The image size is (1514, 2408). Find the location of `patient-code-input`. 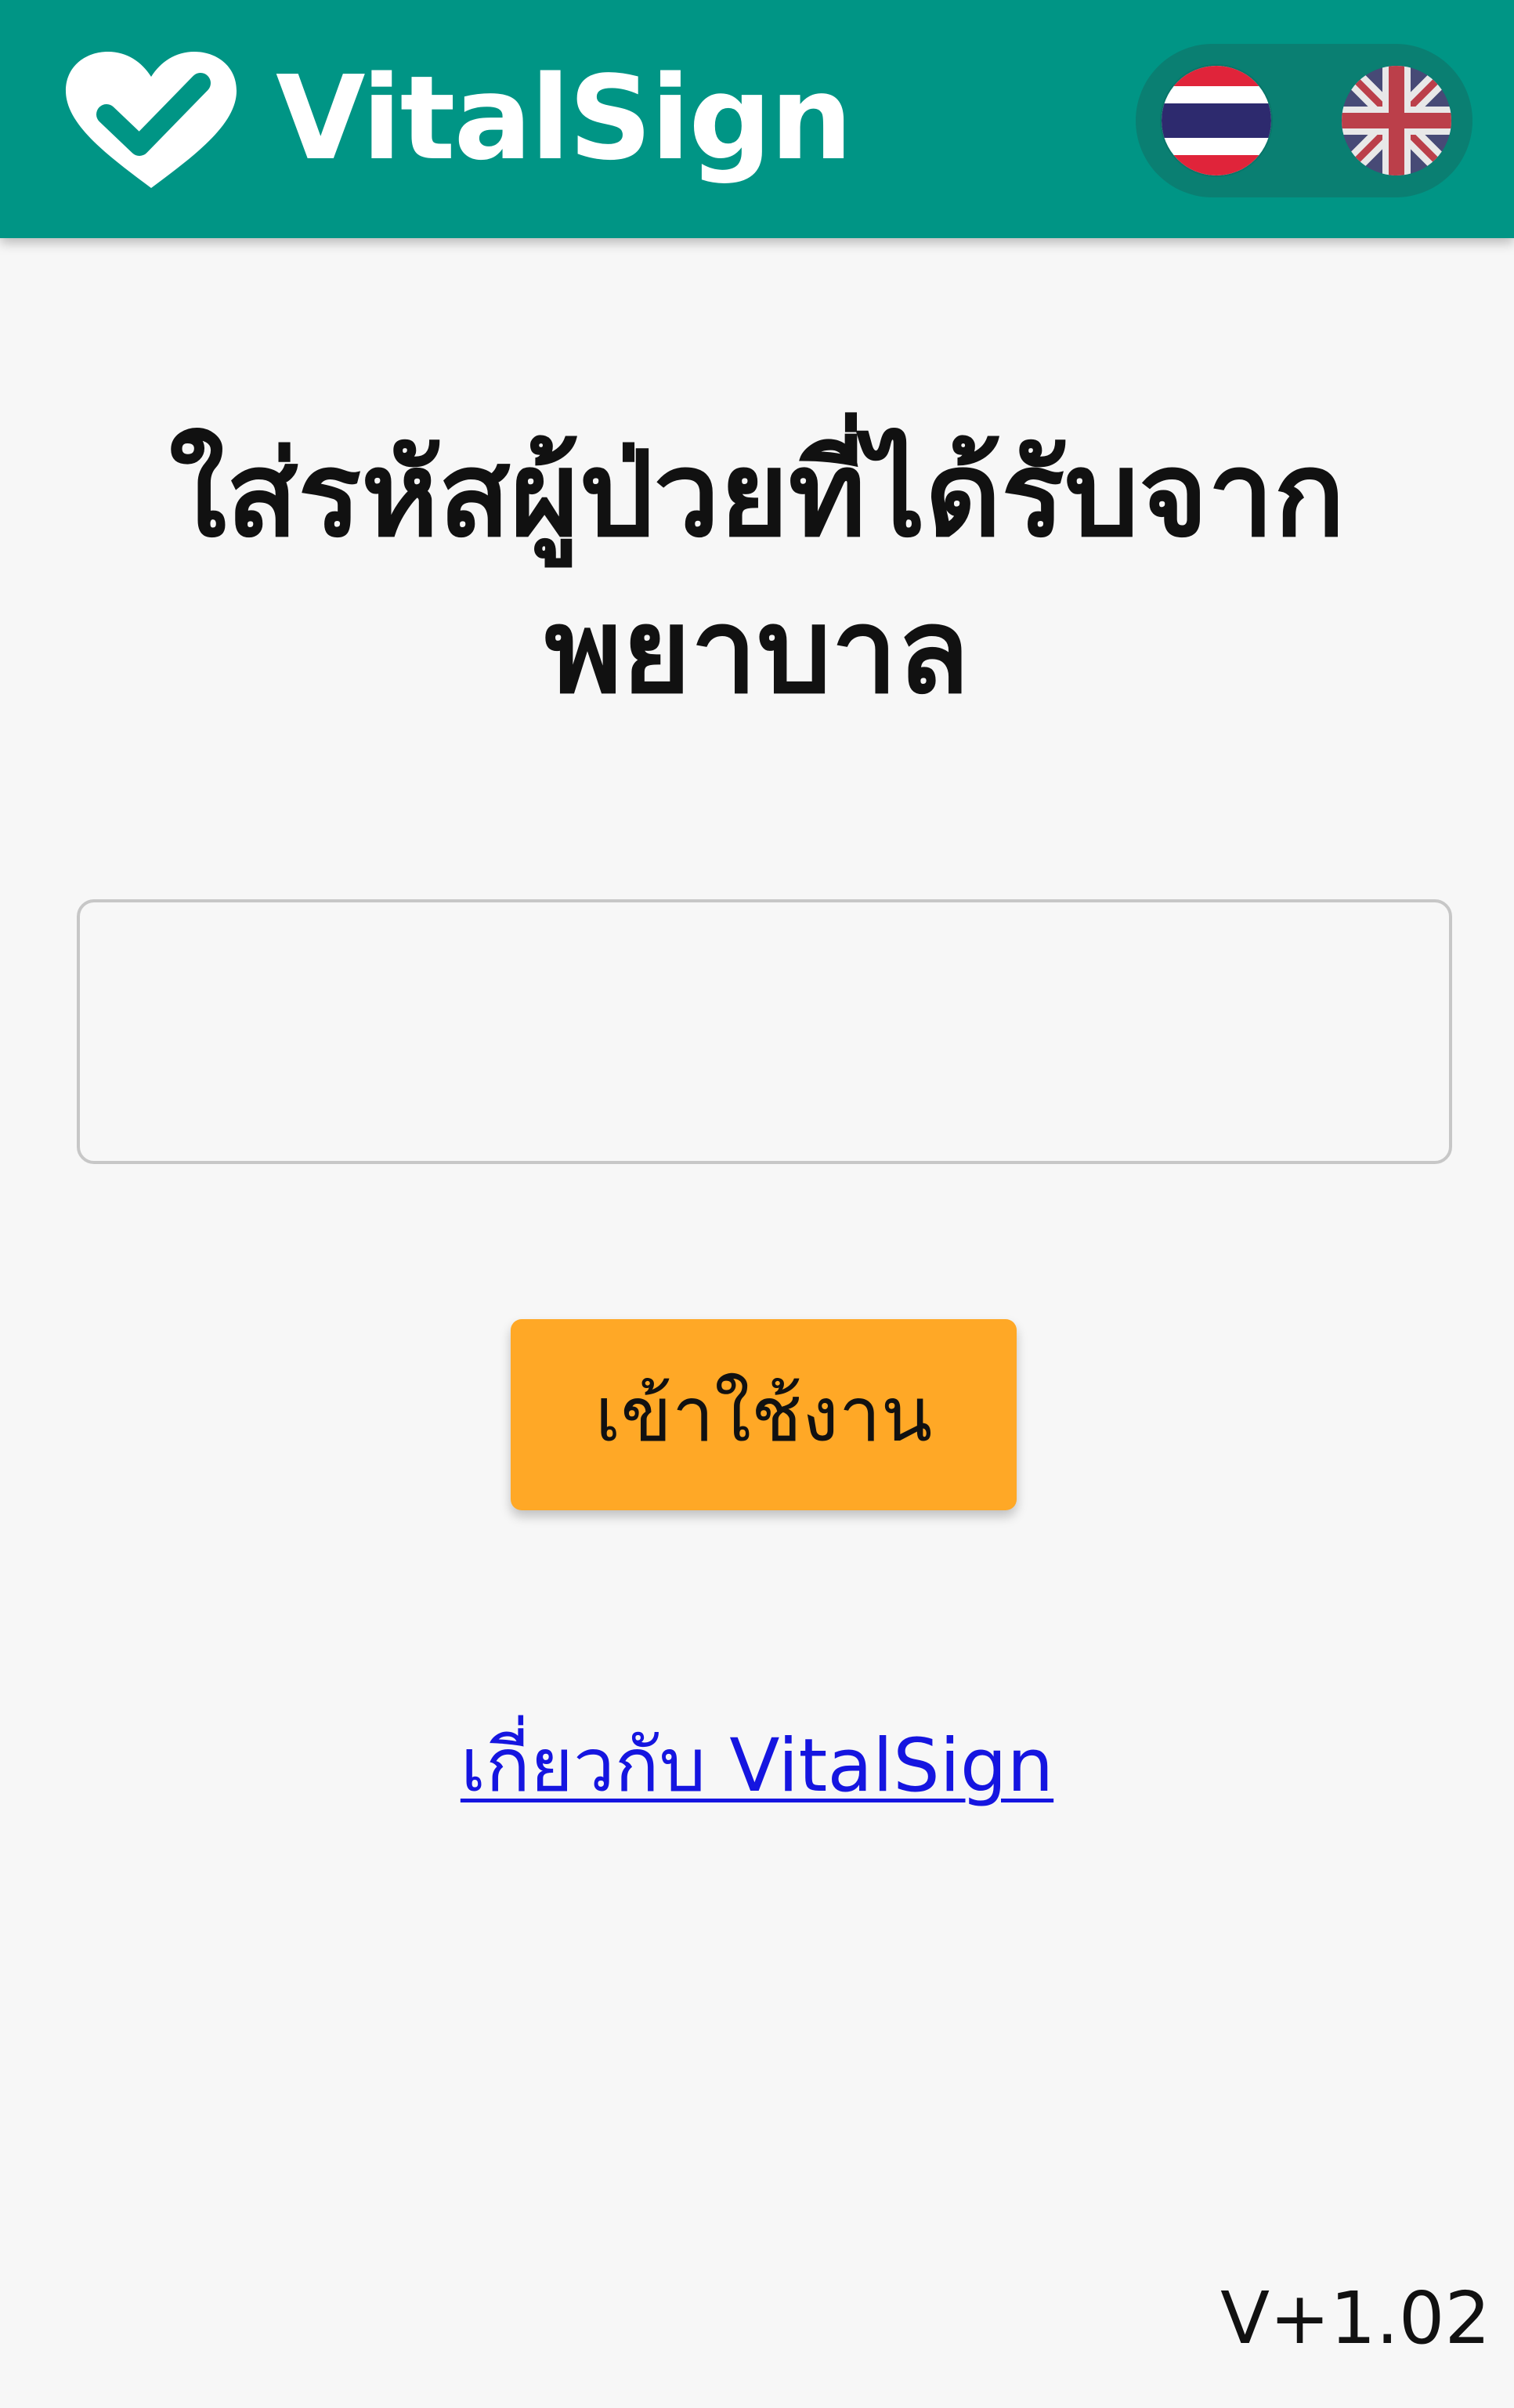

patient-code-input is located at coordinates (764, 1031).